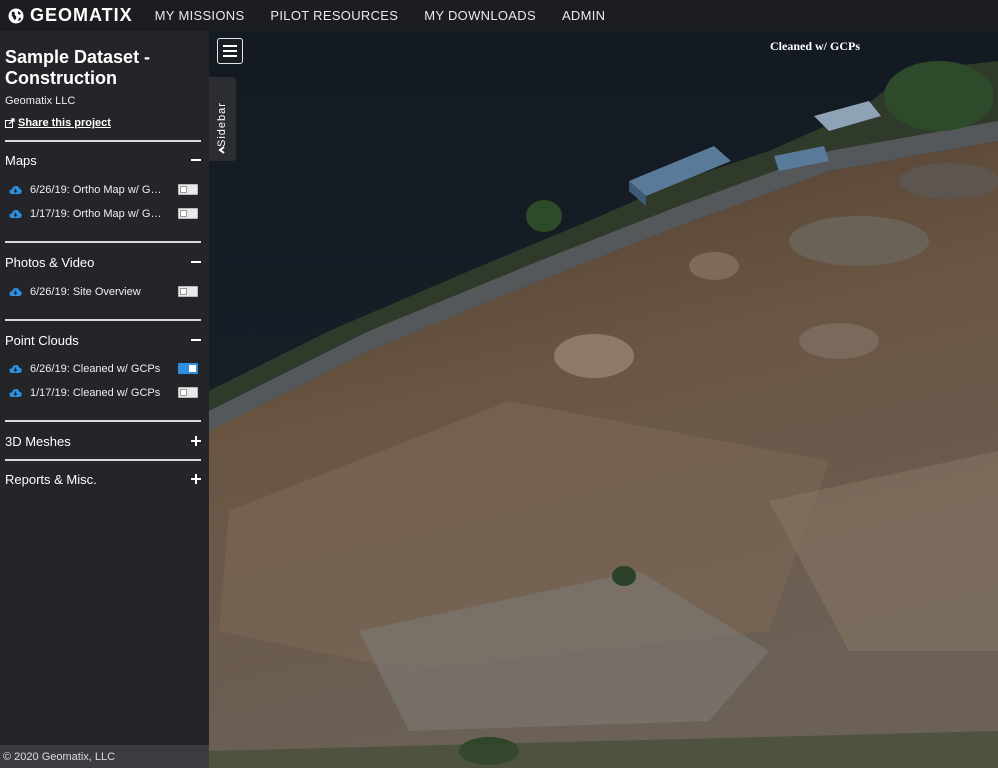 This screenshot has height=768, width=998. I want to click on section-photos-title: Photos & Video, so click(50, 262).